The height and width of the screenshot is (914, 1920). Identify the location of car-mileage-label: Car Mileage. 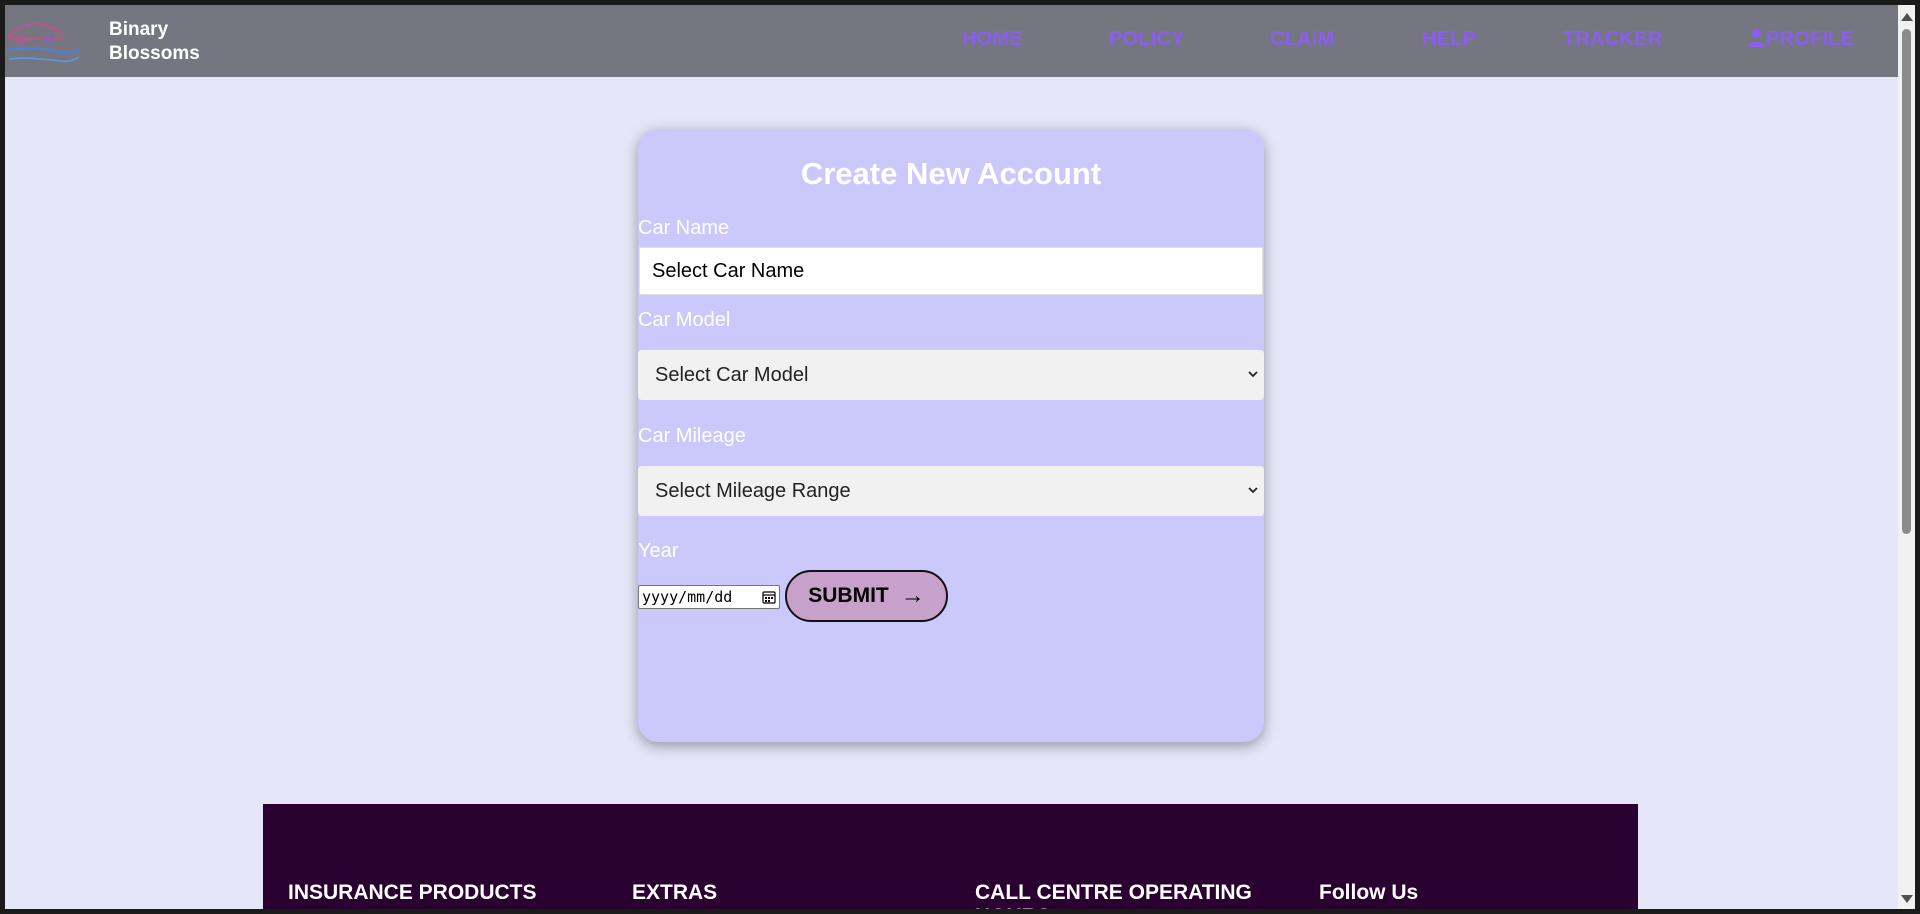
(692, 436).